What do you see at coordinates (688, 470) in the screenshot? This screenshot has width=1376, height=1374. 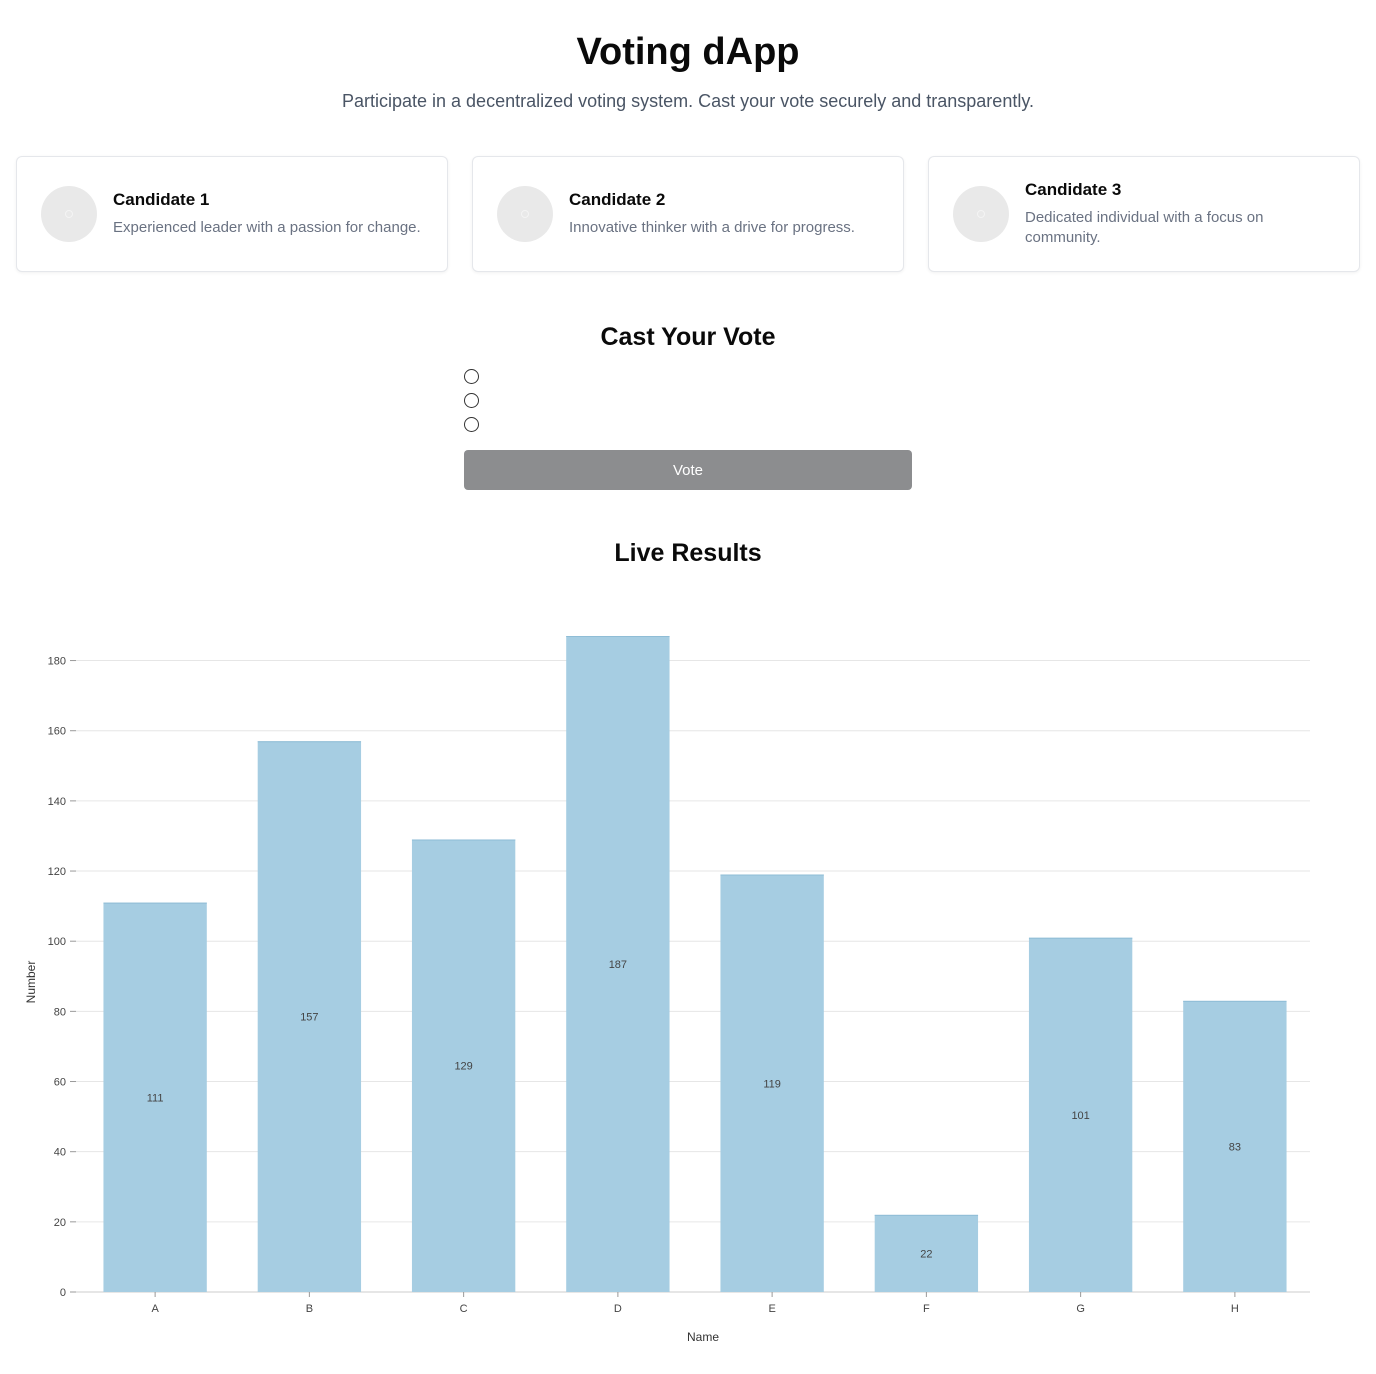 I see `vote-button: Vote` at bounding box center [688, 470].